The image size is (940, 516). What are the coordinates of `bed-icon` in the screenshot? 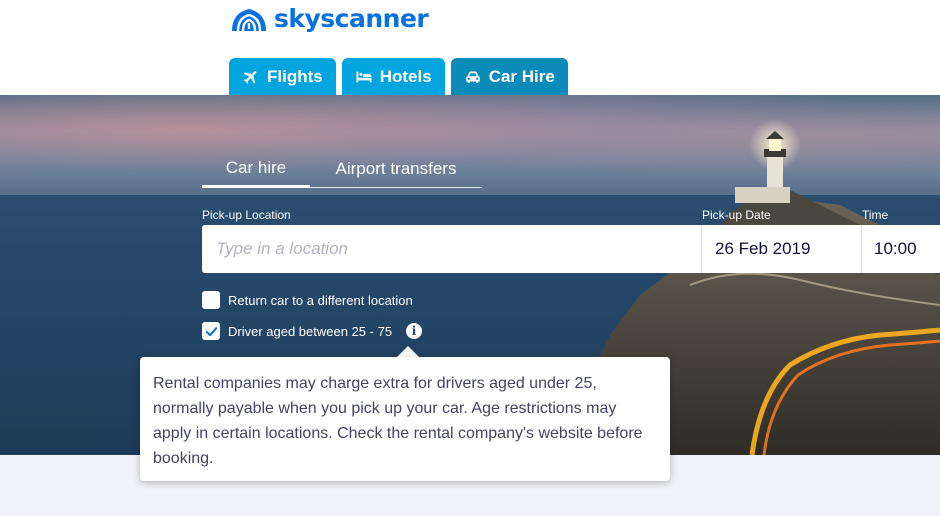 It's located at (364, 76).